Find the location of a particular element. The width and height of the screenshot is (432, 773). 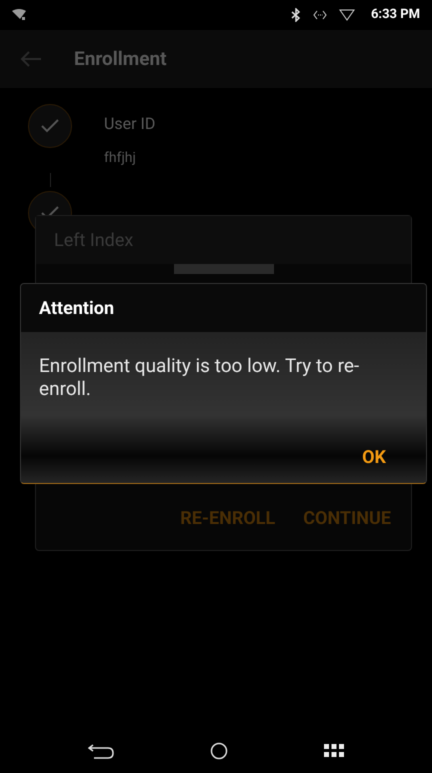

home-icon is located at coordinates (219, 751).